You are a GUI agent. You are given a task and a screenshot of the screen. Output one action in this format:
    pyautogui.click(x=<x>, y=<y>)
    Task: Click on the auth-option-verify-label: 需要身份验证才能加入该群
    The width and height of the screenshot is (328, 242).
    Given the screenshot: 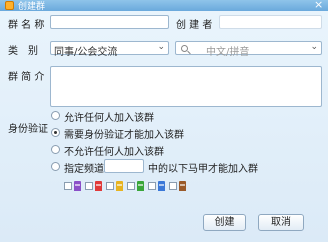 What is the action you would take?
    pyautogui.click(x=124, y=135)
    